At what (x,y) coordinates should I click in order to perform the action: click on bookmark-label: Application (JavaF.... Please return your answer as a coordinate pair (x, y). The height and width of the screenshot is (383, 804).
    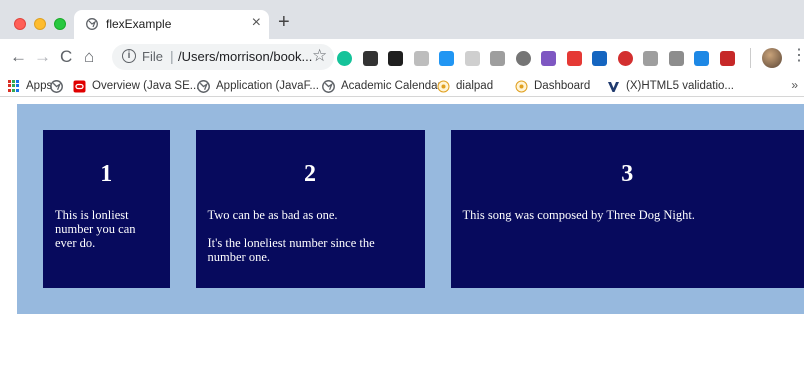
    Looking at the image, I should click on (267, 86).